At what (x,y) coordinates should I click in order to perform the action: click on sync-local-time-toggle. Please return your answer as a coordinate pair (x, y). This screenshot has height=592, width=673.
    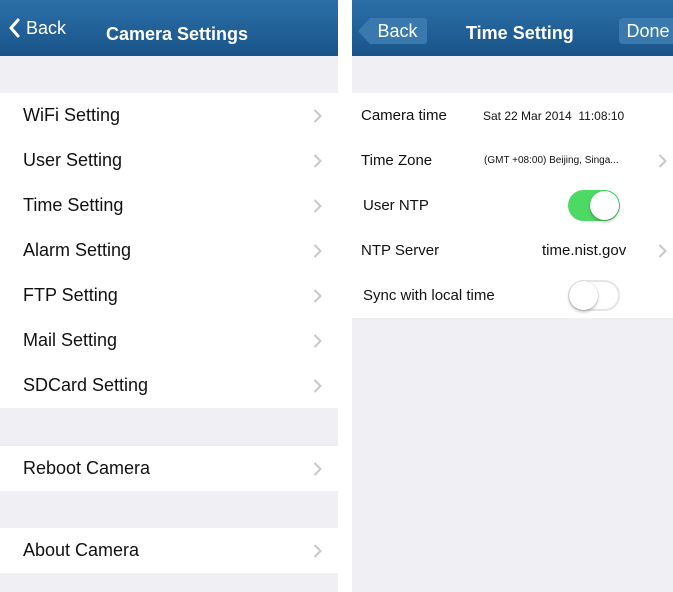
    Looking at the image, I should click on (594, 295).